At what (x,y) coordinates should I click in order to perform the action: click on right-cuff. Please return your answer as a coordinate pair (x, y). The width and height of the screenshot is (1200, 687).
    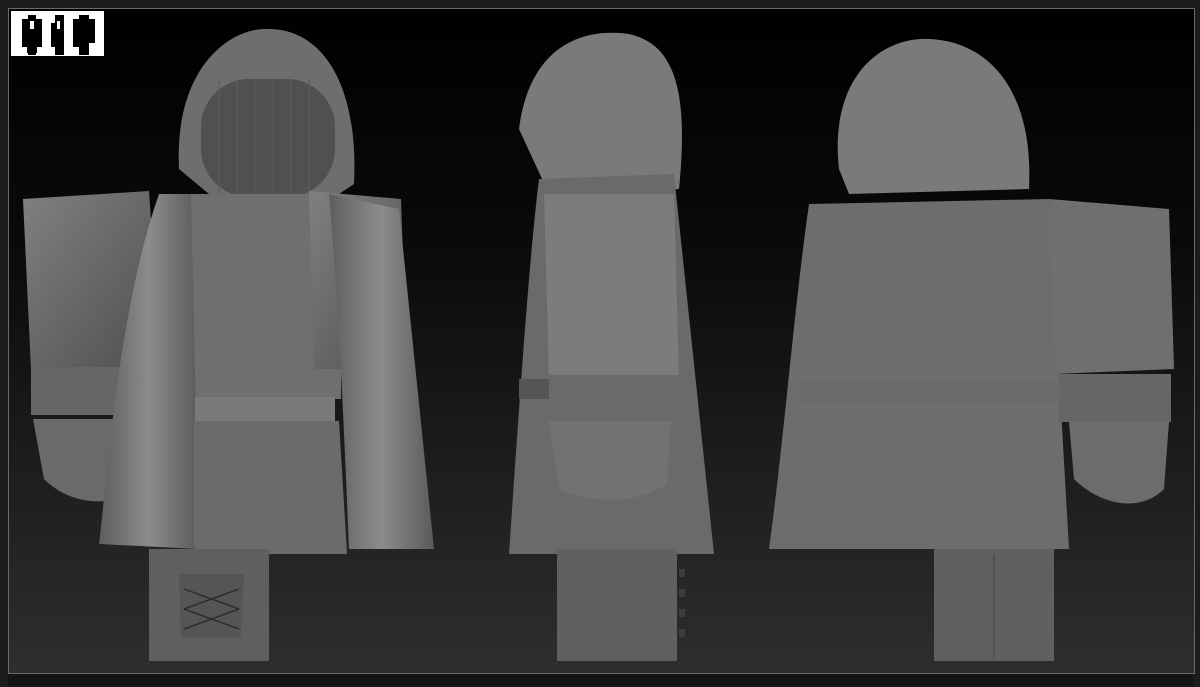
    Looking at the image, I should click on (1115, 398).